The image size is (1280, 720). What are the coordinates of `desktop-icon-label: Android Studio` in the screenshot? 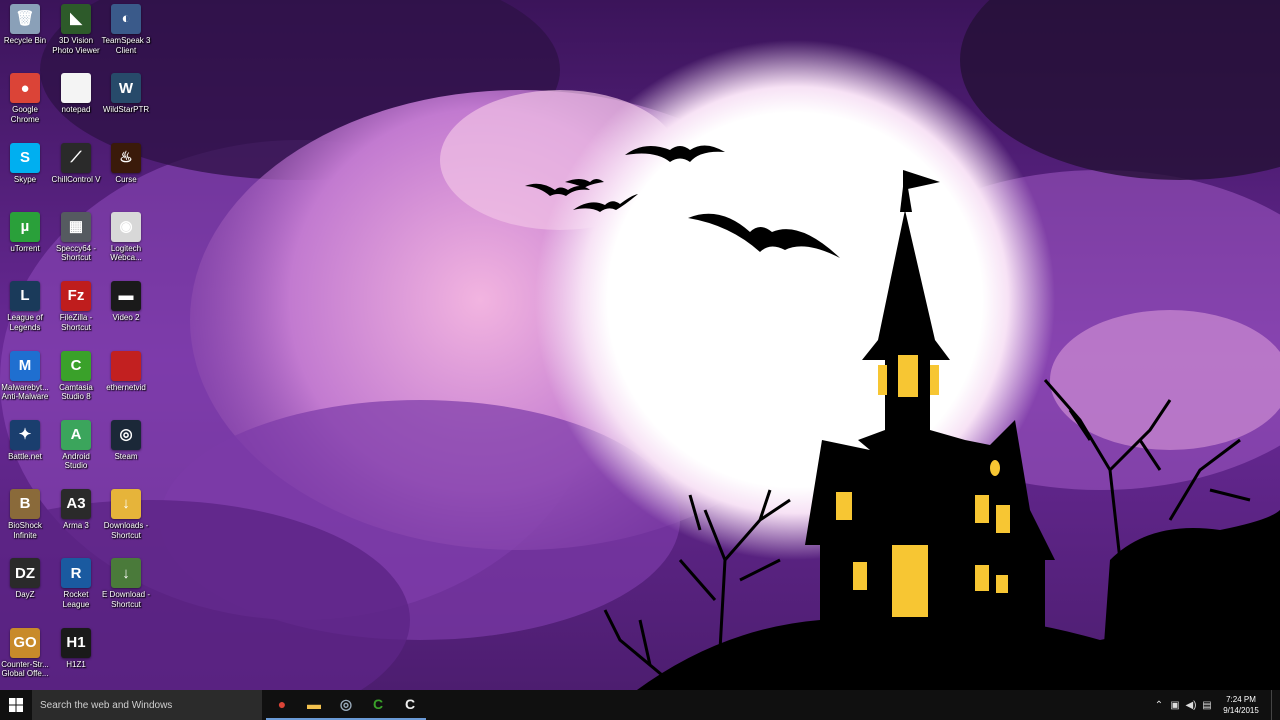 It's located at (76, 461).